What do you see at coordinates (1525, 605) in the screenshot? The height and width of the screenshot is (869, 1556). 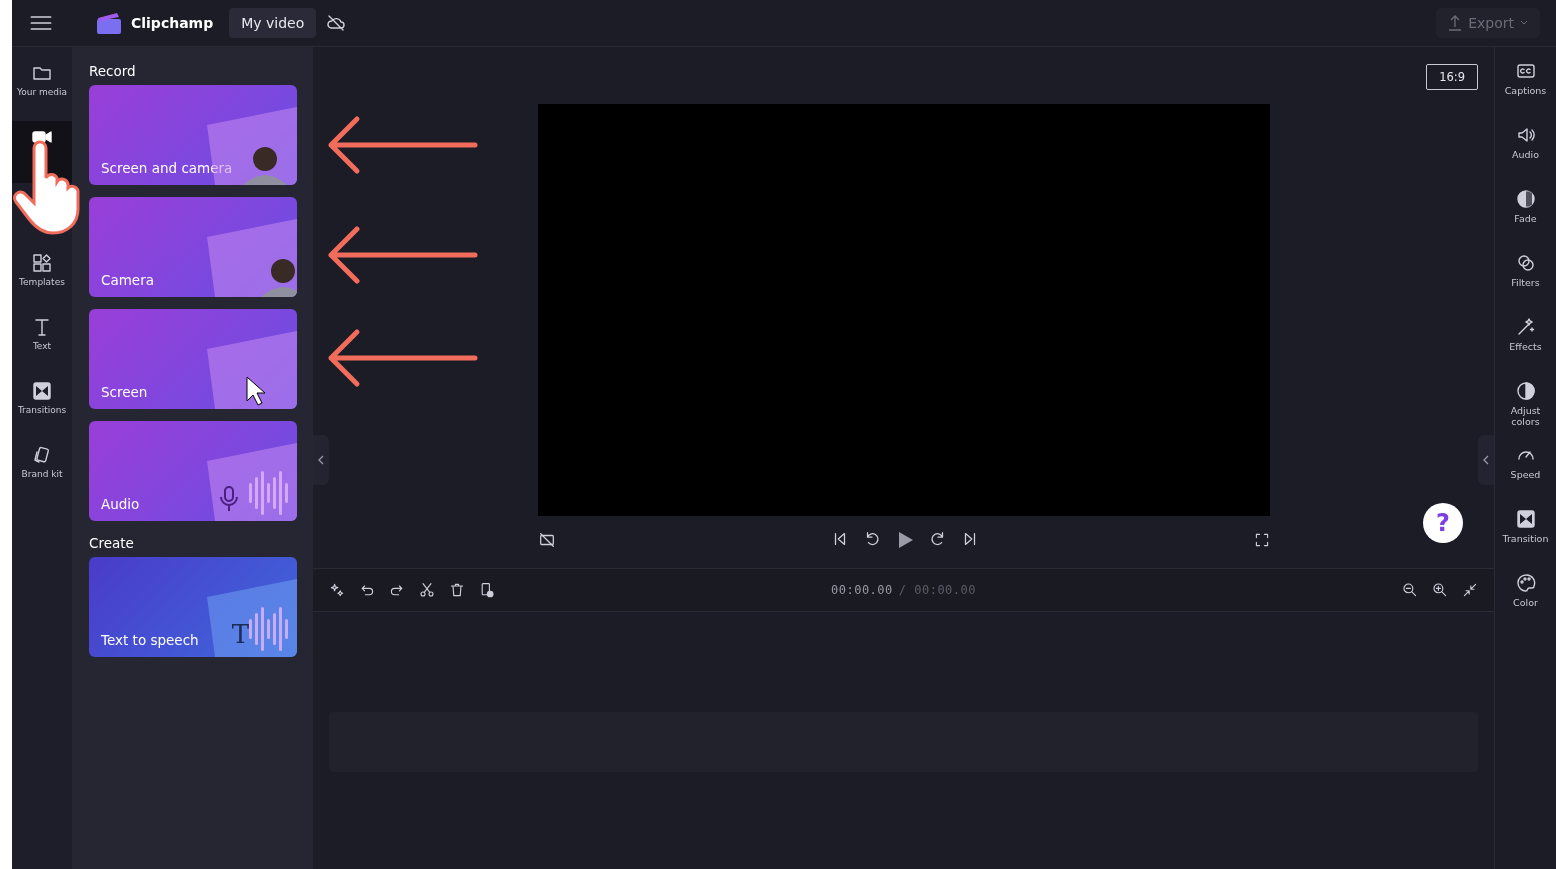 I see `property-tab: Color` at bounding box center [1525, 605].